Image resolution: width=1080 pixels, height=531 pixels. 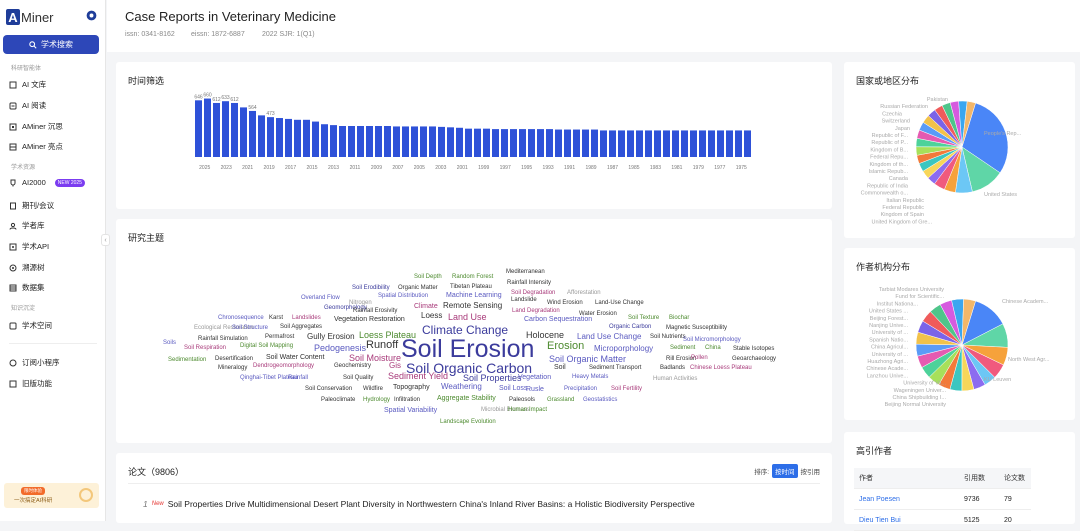 What do you see at coordinates (909, 499) in the screenshot?
I see `author-name: Jean Poesen` at bounding box center [909, 499].